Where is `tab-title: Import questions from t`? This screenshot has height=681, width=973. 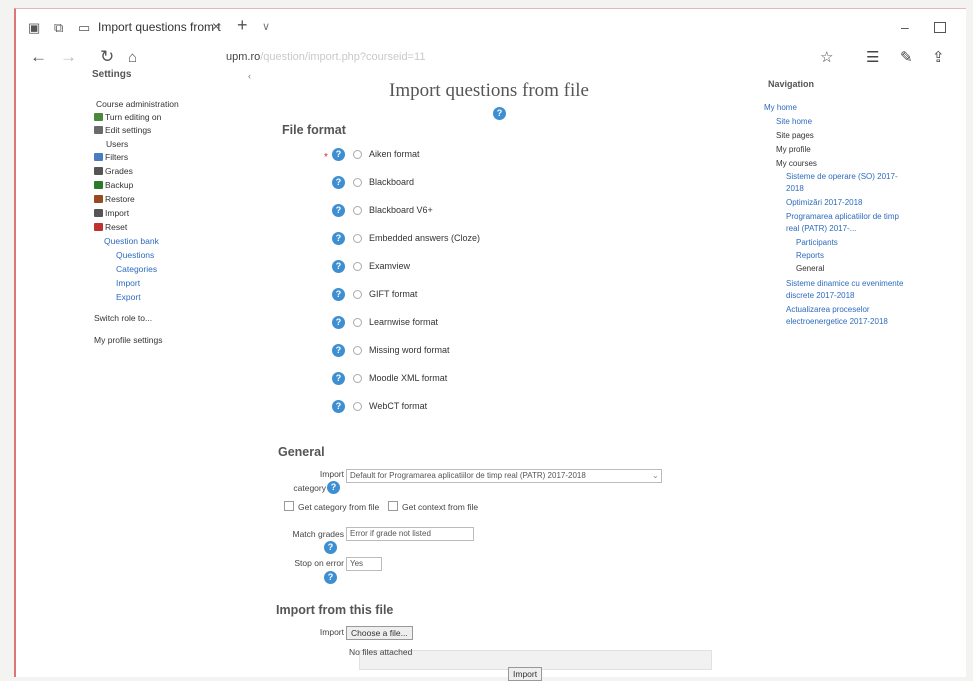
tab-title: Import questions from t is located at coordinates (159, 27).